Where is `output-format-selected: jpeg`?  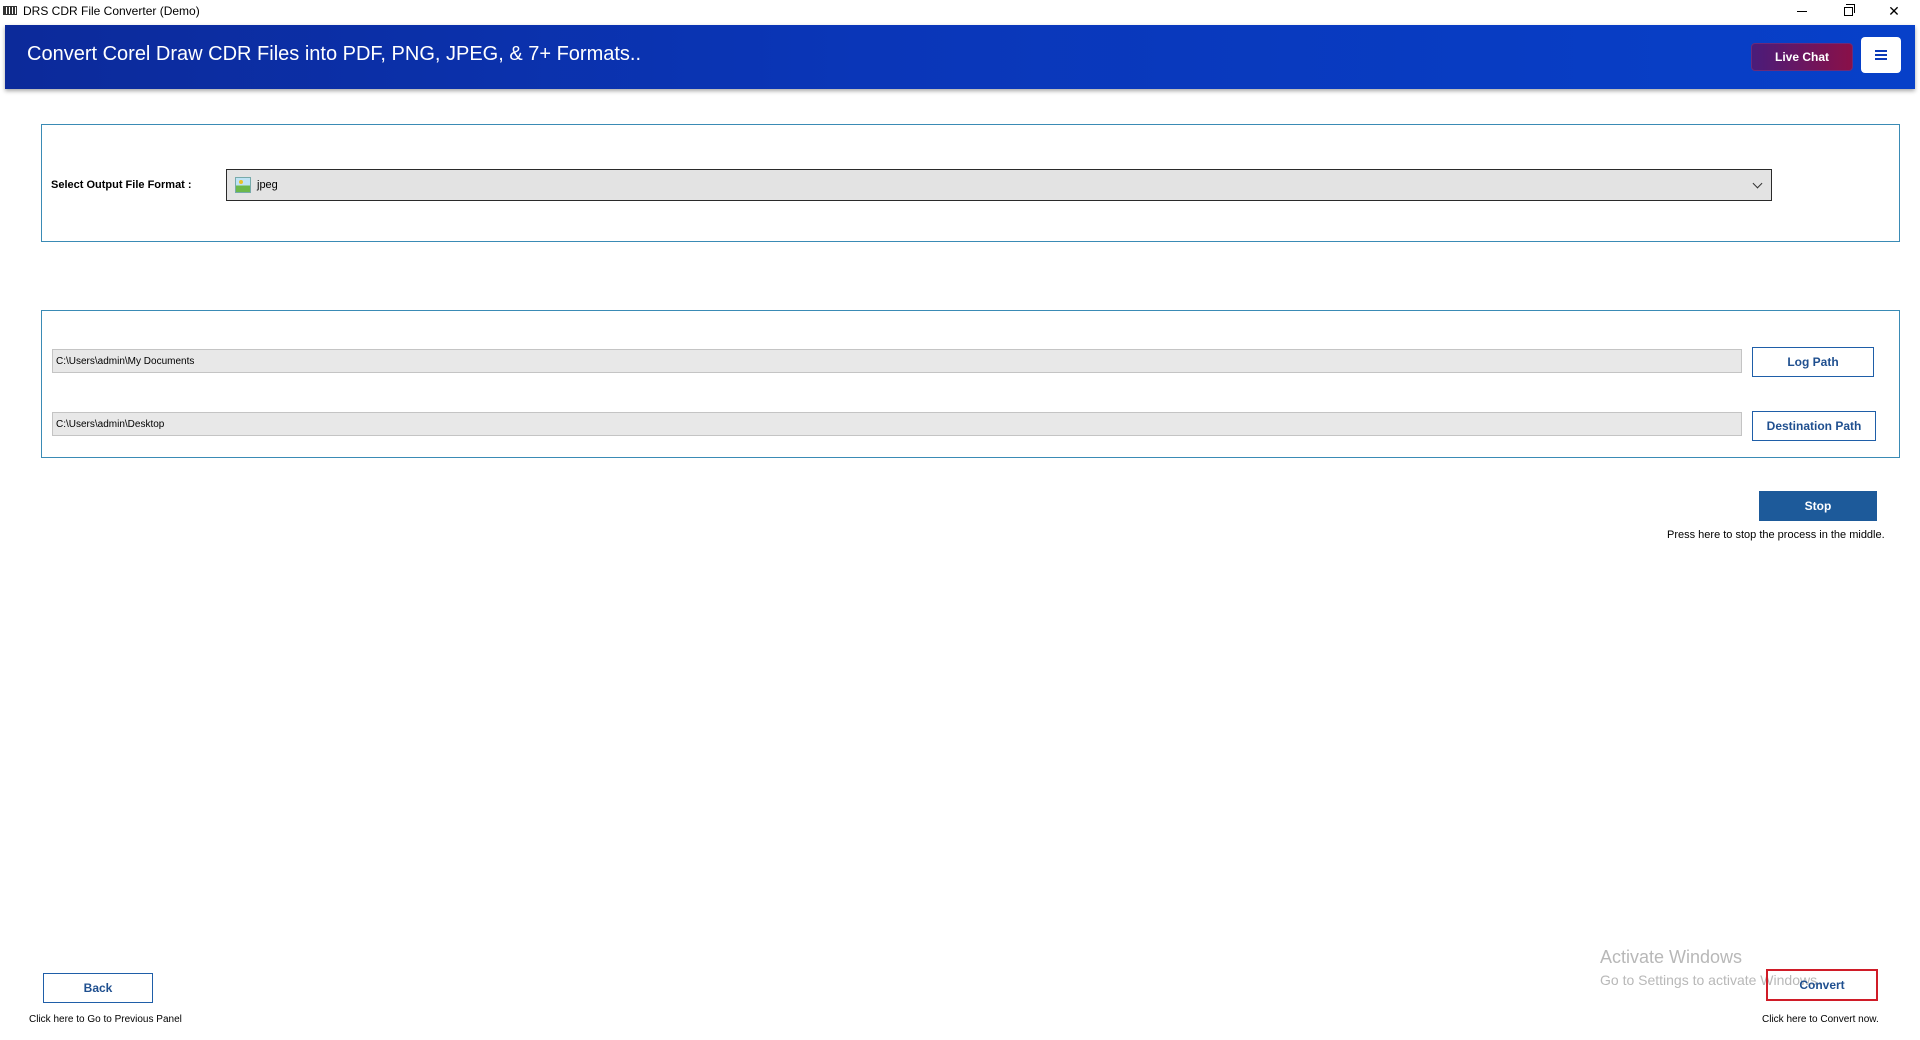
output-format-selected: jpeg is located at coordinates (267, 185).